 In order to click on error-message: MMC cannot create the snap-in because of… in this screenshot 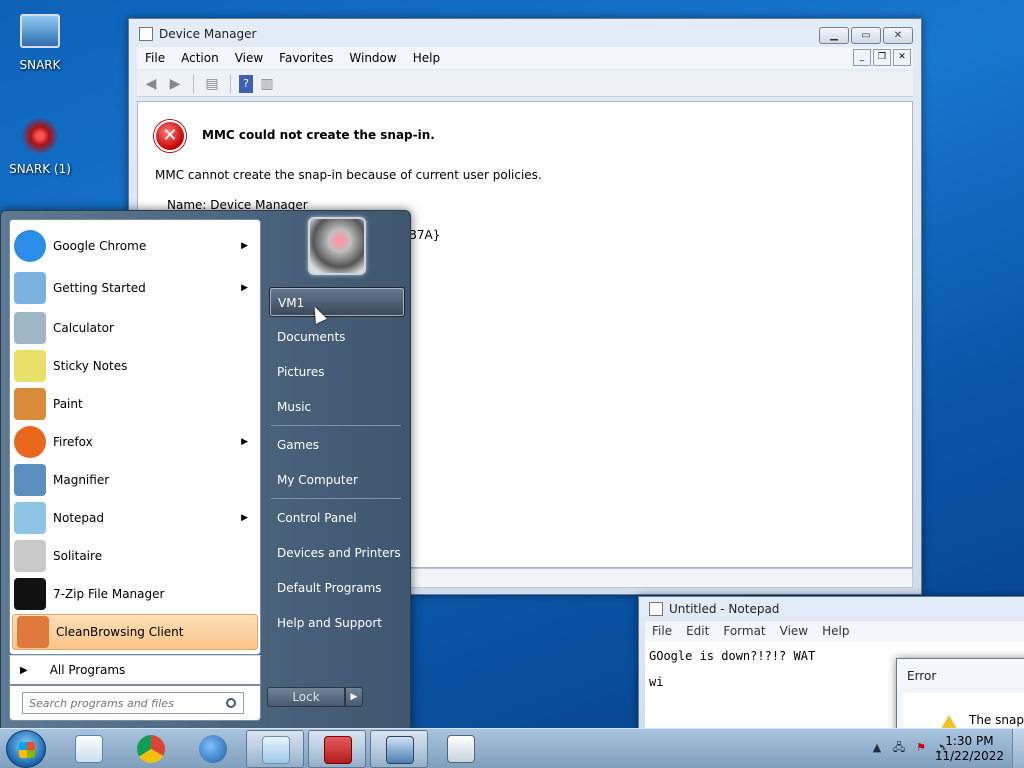, I will do `click(348, 175)`.